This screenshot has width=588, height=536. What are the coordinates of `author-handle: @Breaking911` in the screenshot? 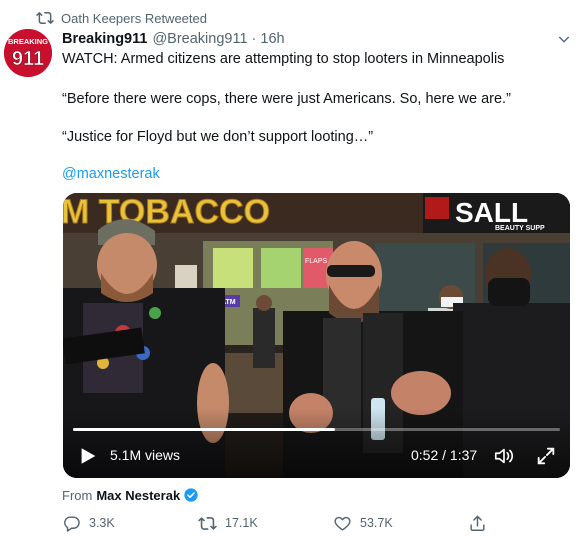 It's located at (199, 39).